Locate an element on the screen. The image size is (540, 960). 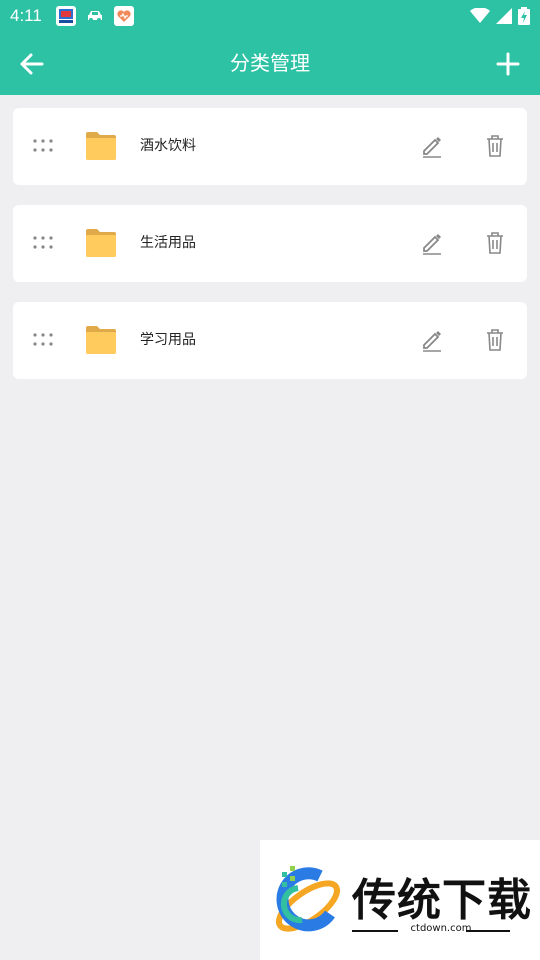
category-item: 酒水饮料 is located at coordinates (270, 146).